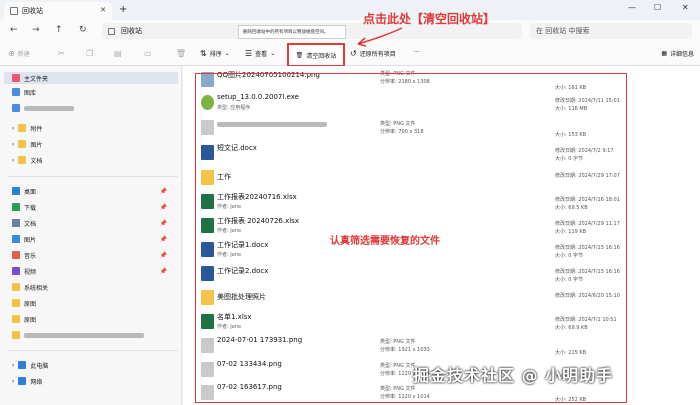 This screenshot has height=405, width=700. Describe the element at coordinates (94, 287) in the screenshot. I see `sidebar-item-system: 系统相关` at that location.